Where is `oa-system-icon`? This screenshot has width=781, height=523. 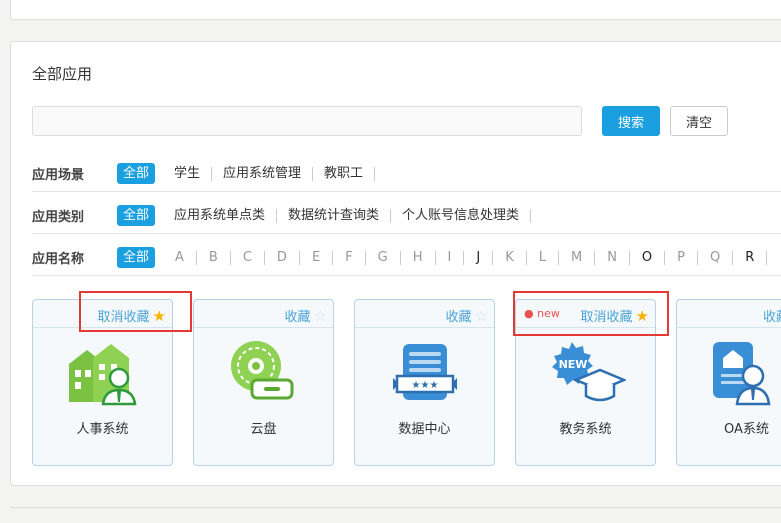
oa-system-icon is located at coordinates (742, 374).